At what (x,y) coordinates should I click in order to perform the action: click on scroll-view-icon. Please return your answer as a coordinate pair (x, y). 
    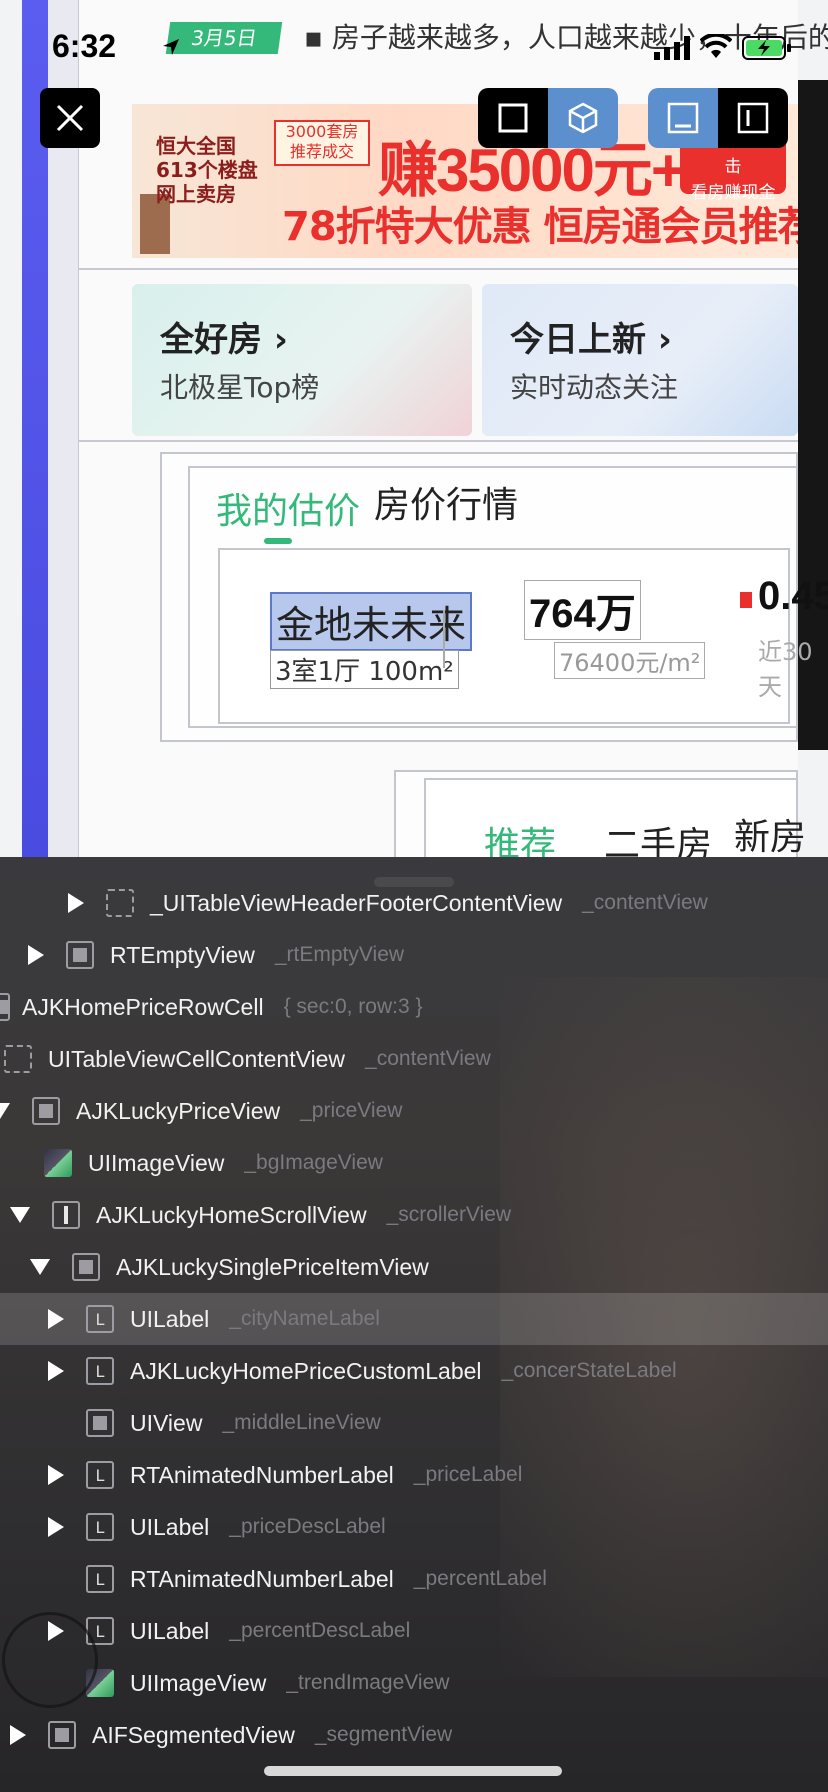
    Looking at the image, I should click on (66, 1215).